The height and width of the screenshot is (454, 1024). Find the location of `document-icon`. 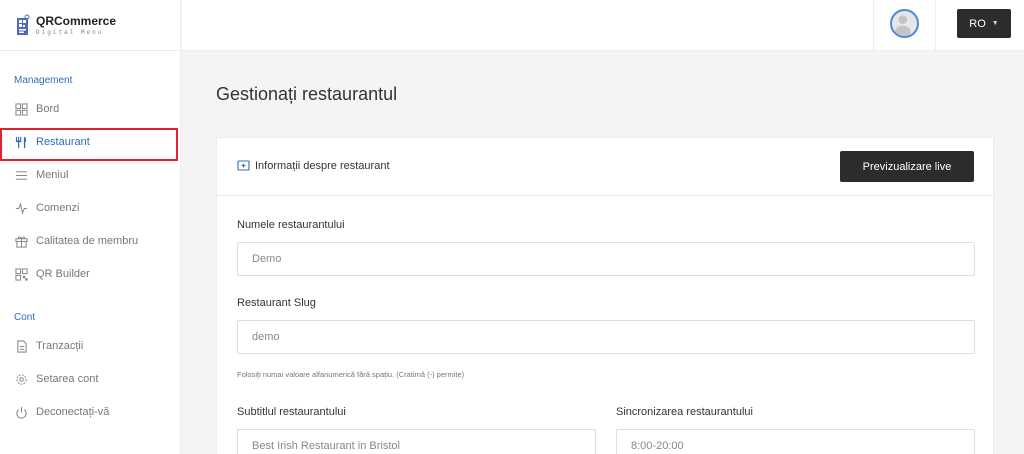

document-icon is located at coordinates (21, 346).